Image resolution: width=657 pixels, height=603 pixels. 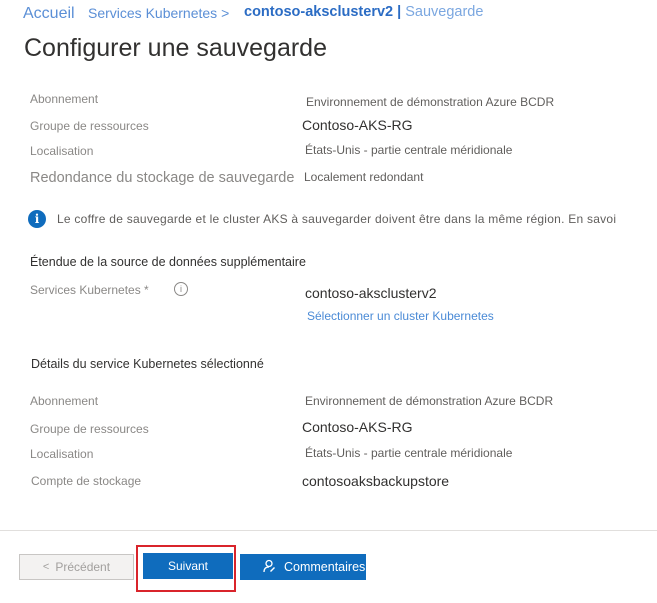 What do you see at coordinates (328, 530) in the screenshot?
I see `footer-divider` at bounding box center [328, 530].